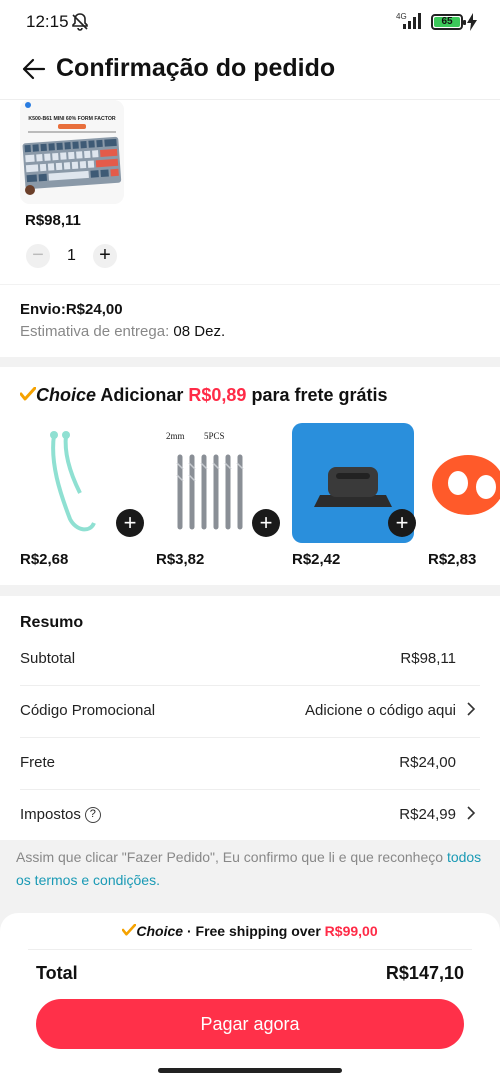 The image size is (500, 1083). What do you see at coordinates (52, 622) in the screenshot?
I see `summary-title: Resumo` at bounding box center [52, 622].